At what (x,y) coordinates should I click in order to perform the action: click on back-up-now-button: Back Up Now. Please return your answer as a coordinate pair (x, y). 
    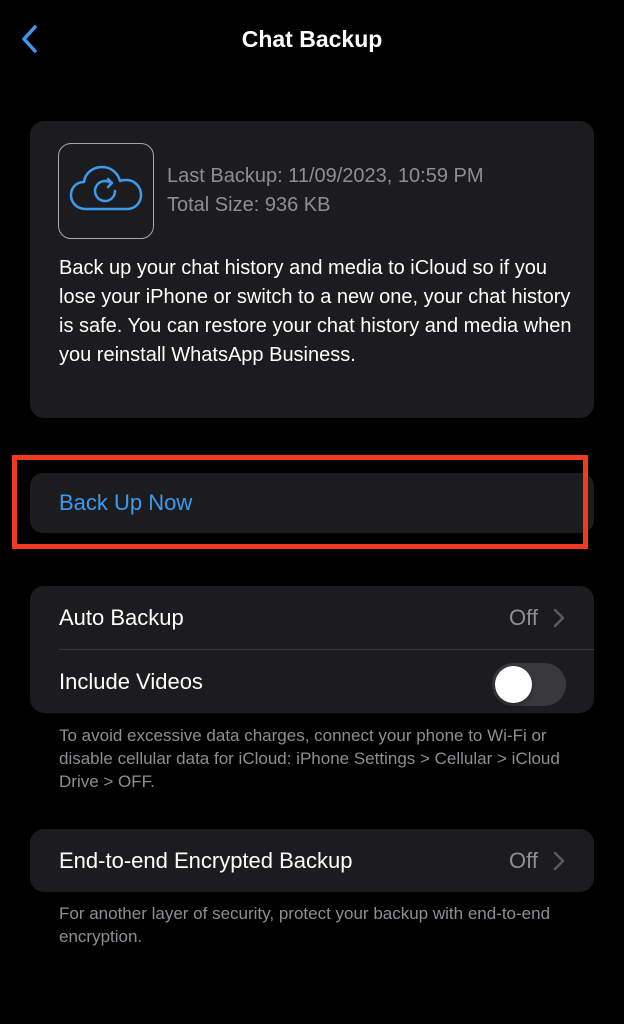
    Looking at the image, I should click on (312, 503).